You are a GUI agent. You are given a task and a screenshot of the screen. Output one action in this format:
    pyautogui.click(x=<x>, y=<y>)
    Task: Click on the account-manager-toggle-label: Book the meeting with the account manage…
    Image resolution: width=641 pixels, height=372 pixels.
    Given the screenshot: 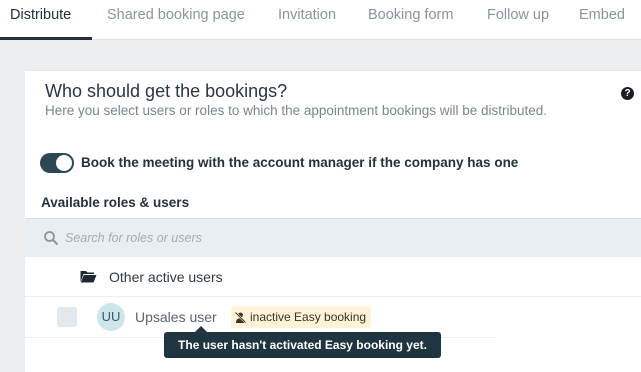 What is the action you would take?
    pyautogui.click(x=300, y=162)
    